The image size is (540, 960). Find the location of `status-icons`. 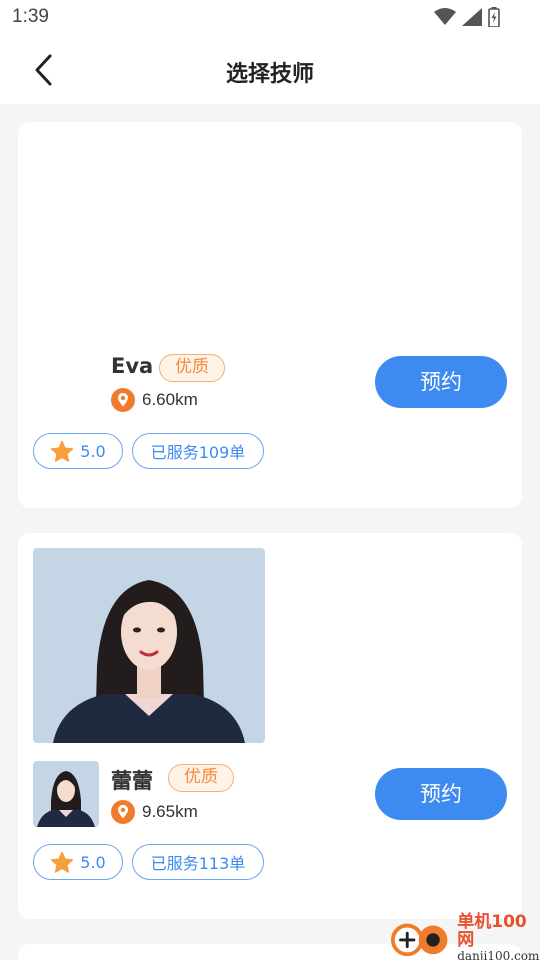

status-icons is located at coordinates (467, 17).